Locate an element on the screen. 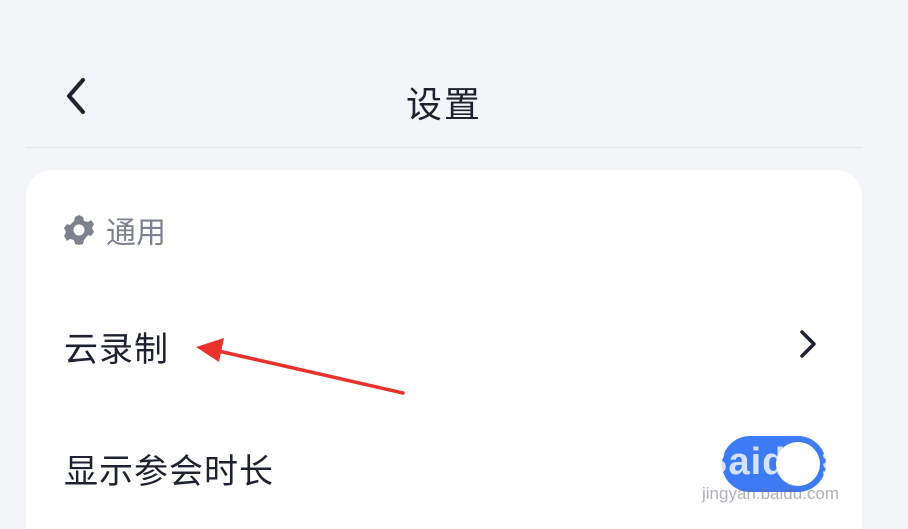 Image resolution: width=908 pixels, height=529 pixels. section-label: 通用 is located at coordinates (136, 233).